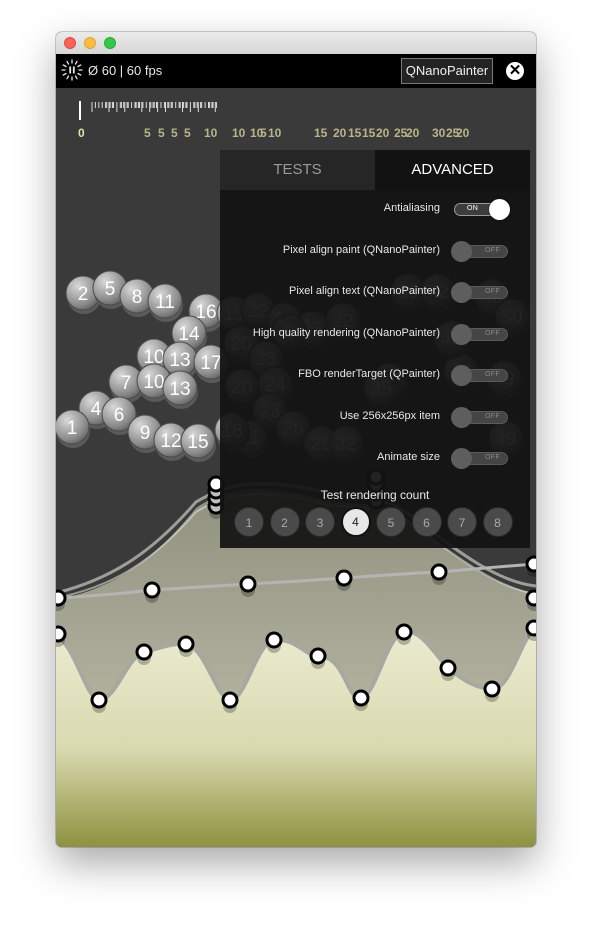 The height and width of the screenshot is (927, 592). Describe the element at coordinates (96, 409) in the screenshot. I see `svg-text: 4` at that location.